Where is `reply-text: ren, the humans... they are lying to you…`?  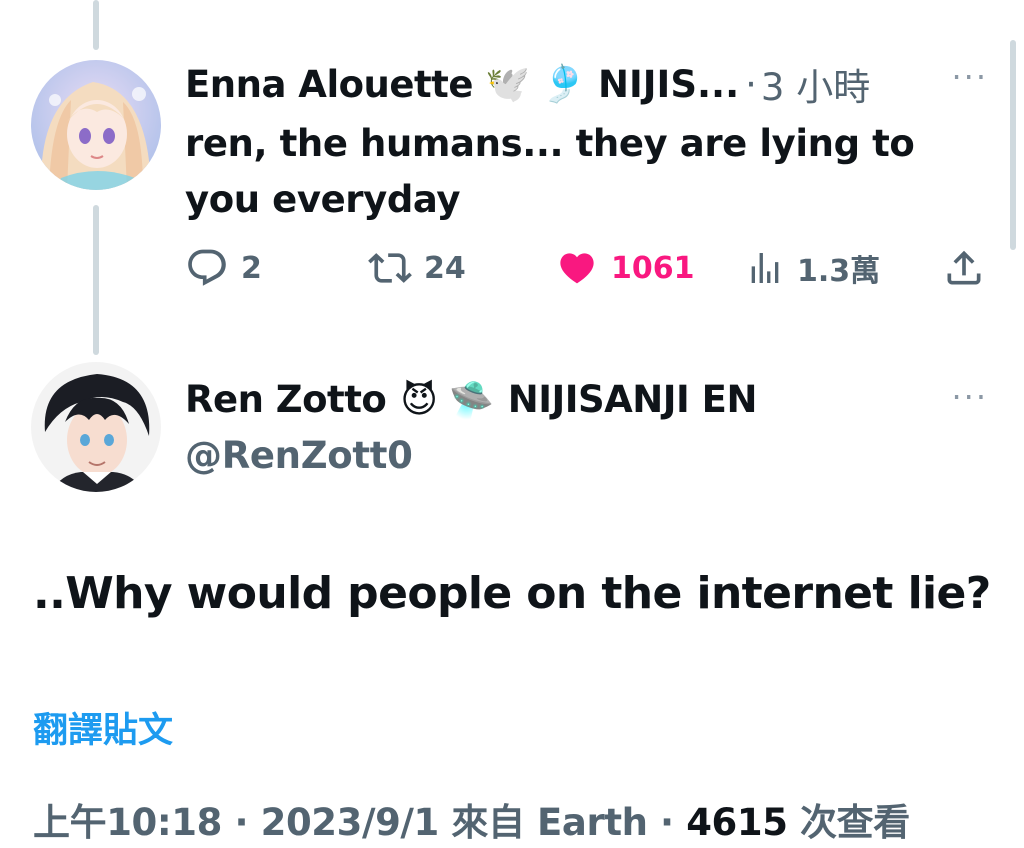
reply-text: ren, the humans... they are lying to you… is located at coordinates (550, 171).